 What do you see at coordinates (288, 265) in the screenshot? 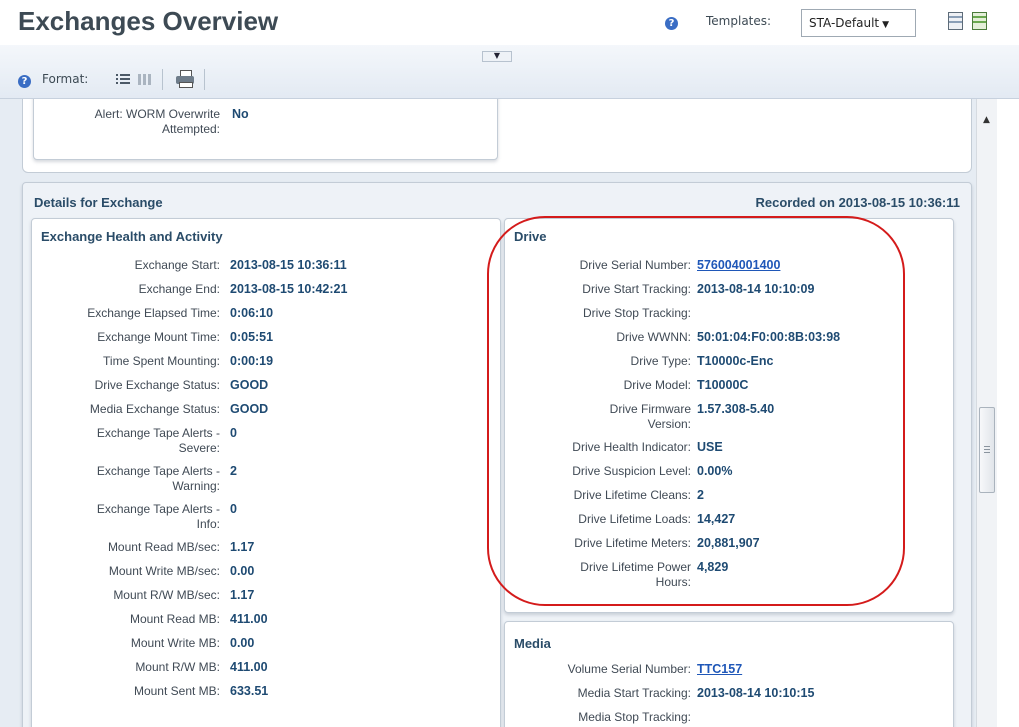
I see `field-value: 2013-08-15 10:36:11` at bounding box center [288, 265].